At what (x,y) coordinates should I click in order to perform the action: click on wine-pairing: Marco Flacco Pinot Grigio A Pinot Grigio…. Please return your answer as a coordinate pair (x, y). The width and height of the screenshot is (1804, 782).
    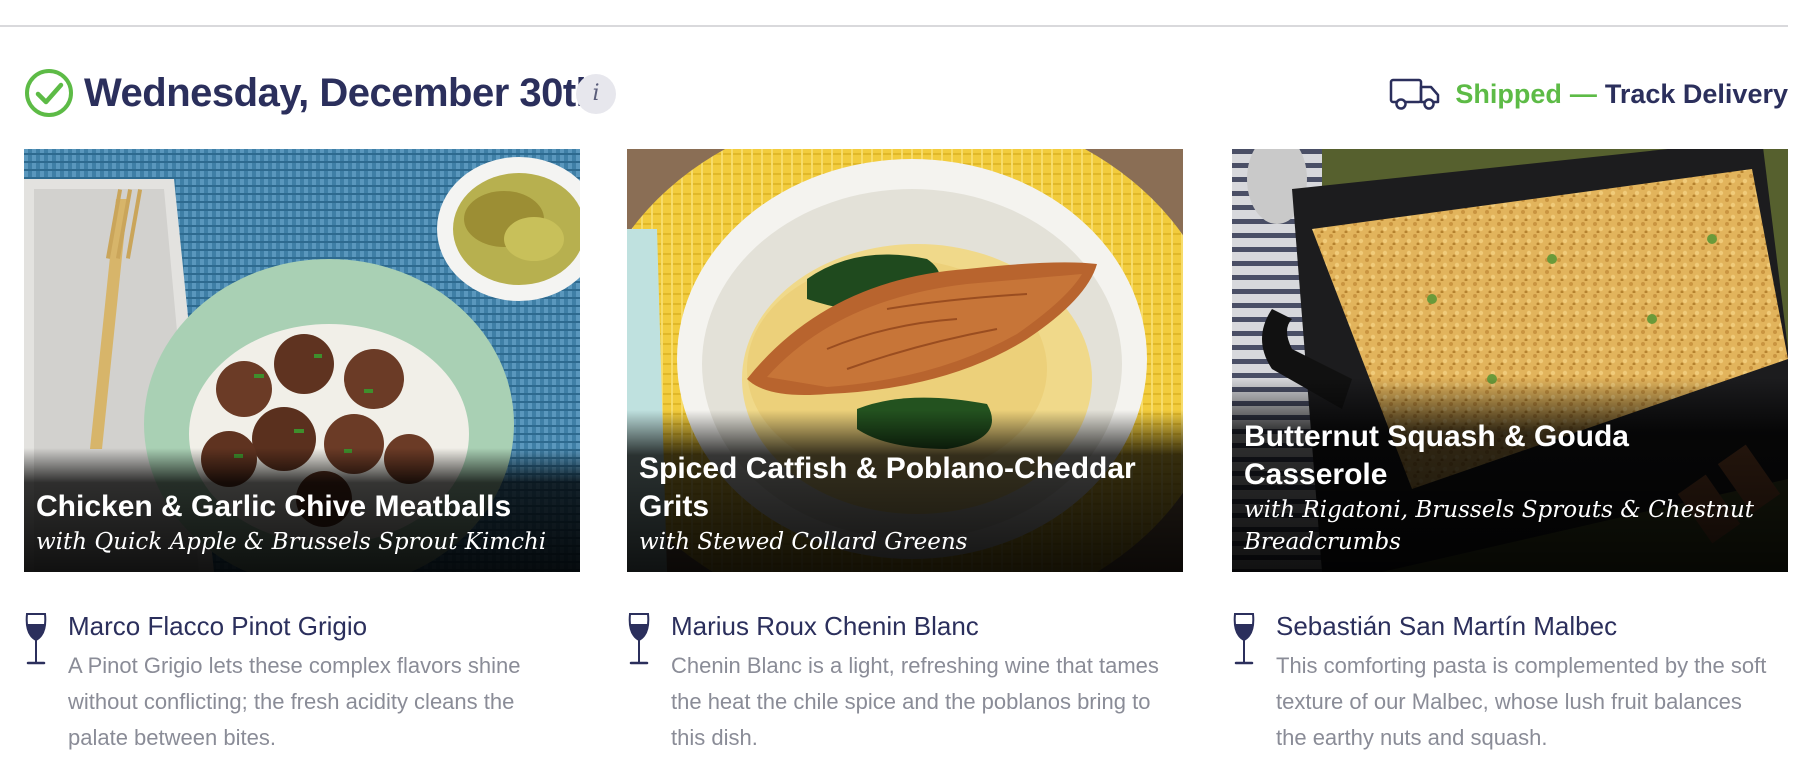
    Looking at the image, I should click on (302, 682).